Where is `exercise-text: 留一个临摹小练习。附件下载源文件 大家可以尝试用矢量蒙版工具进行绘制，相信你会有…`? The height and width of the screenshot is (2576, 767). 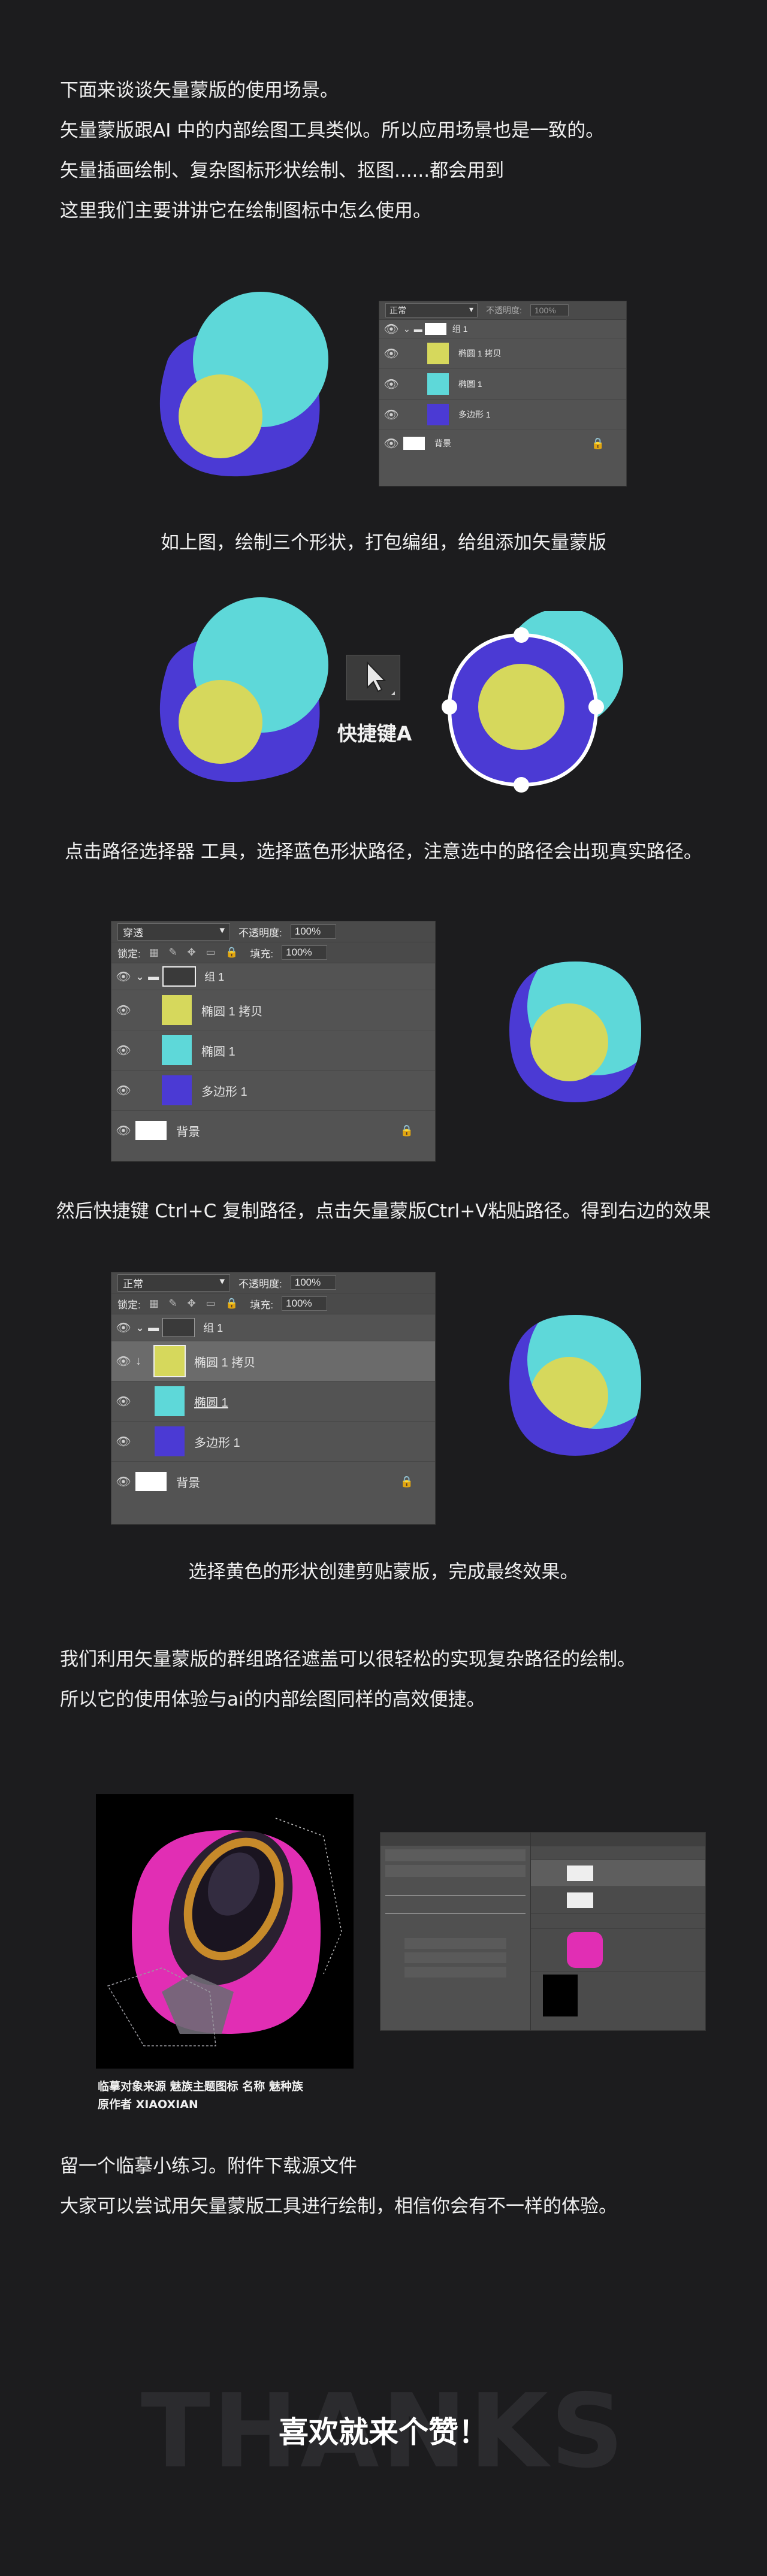
exercise-text: 留一个临摹小练习。附件下载源文件 大家可以尝试用矢量蒙版工具进行绘制，相信你会有… is located at coordinates (390, 2186).